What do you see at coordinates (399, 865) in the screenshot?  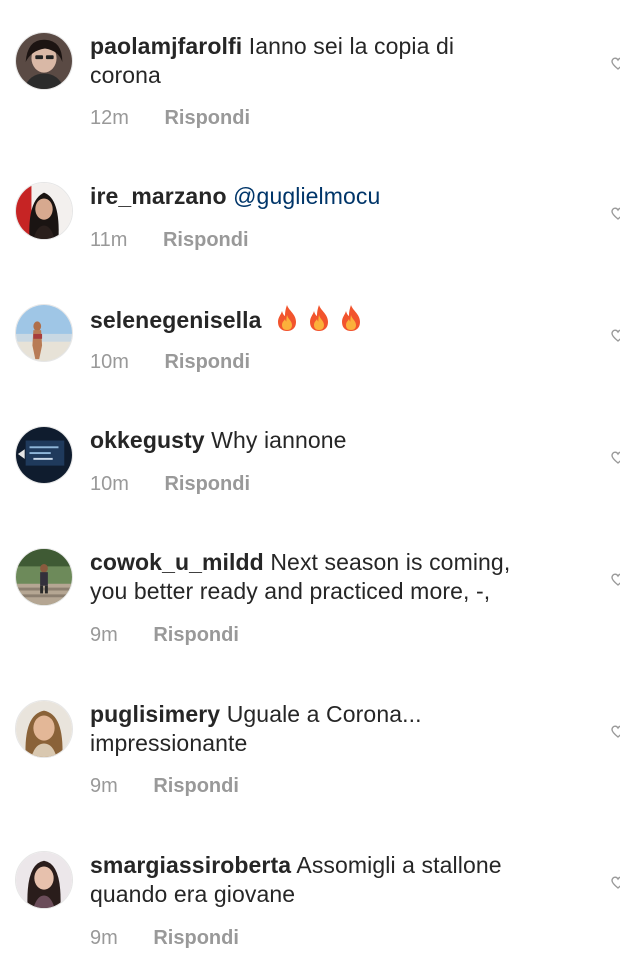 I see `comment-text: Assomigli a stallone` at bounding box center [399, 865].